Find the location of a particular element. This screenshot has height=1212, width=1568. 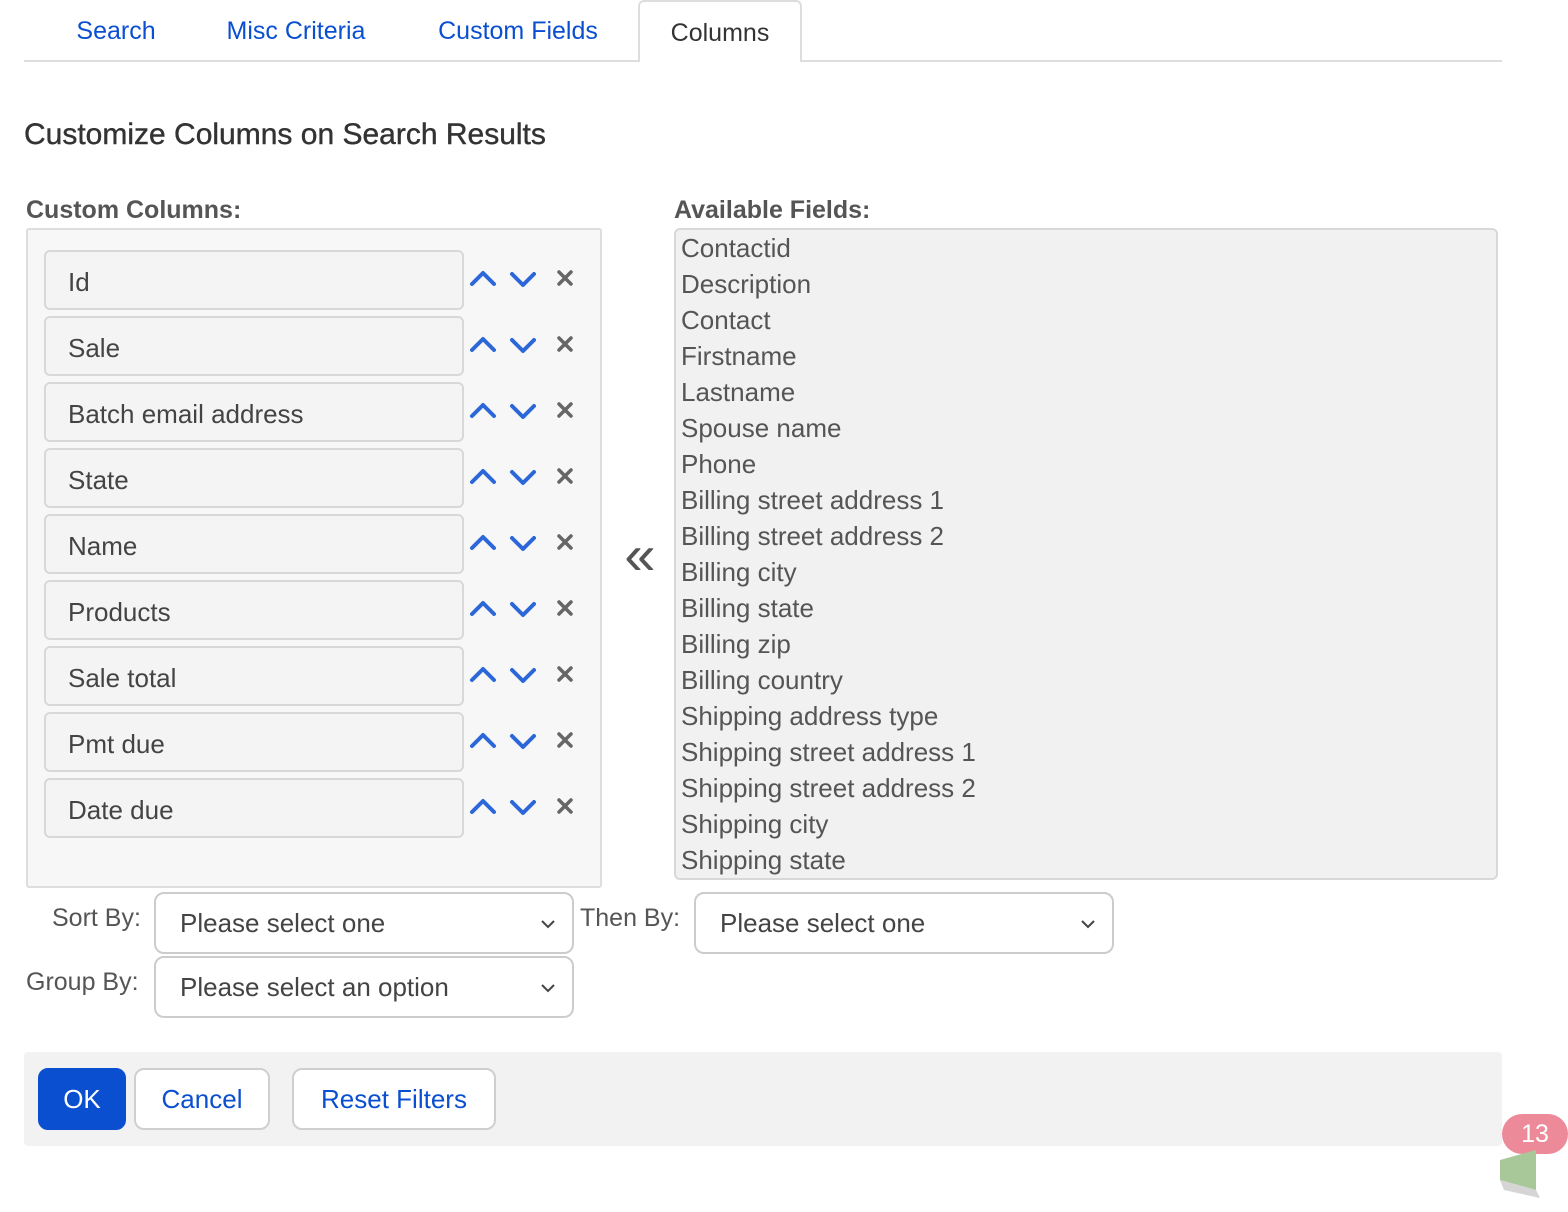

then-by-select: Please select one is located at coordinates (904, 923).